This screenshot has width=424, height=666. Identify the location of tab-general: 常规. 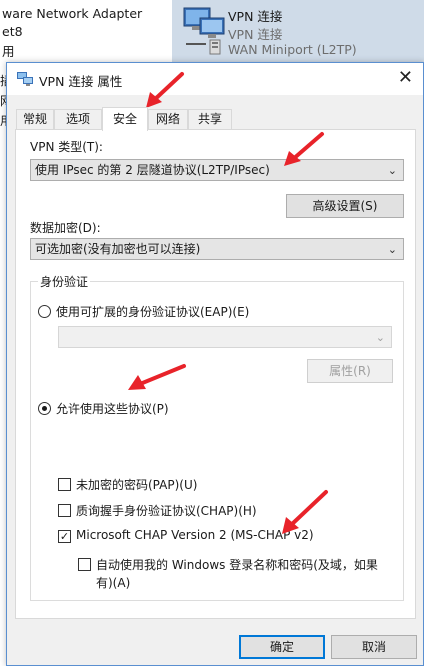
(35, 119).